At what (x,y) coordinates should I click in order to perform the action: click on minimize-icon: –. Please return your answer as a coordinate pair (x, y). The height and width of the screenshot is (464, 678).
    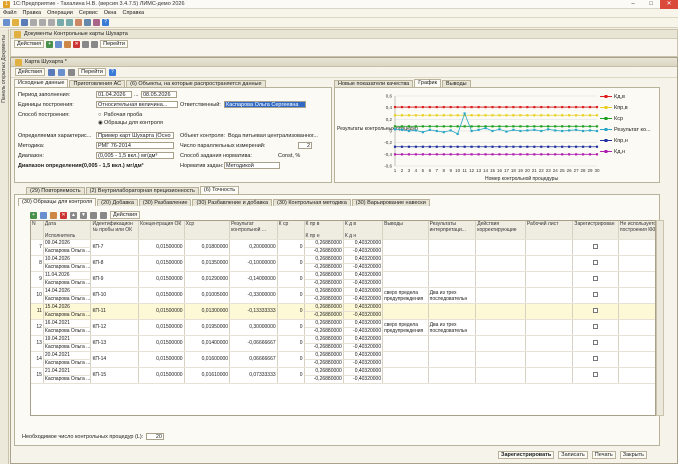
    Looking at the image, I should click on (633, 4).